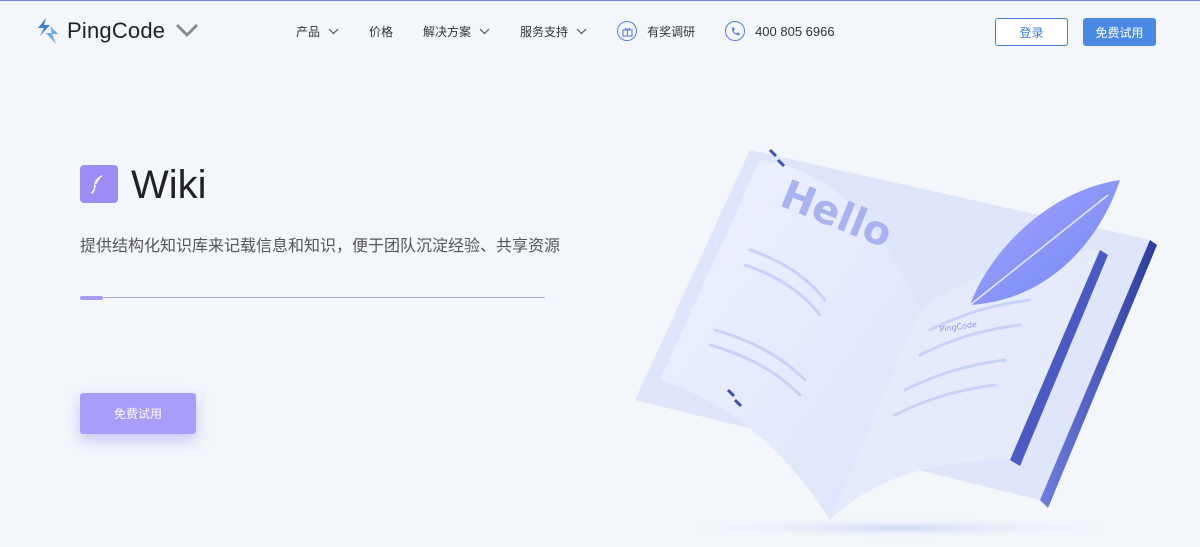 The height and width of the screenshot is (547, 1200). I want to click on gift-icon, so click(627, 31).